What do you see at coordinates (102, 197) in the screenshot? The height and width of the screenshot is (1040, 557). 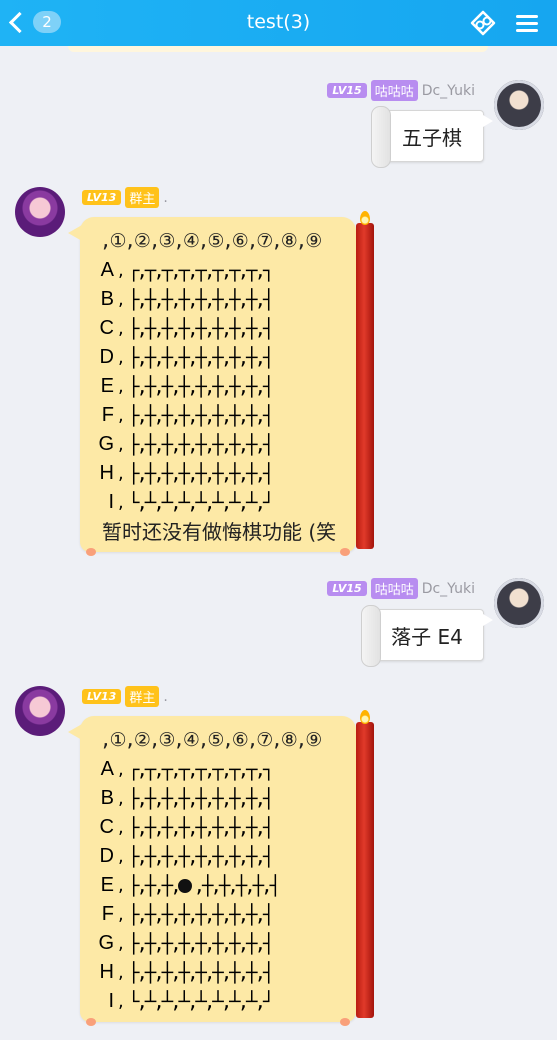 I see `level-badge: LV13` at bounding box center [102, 197].